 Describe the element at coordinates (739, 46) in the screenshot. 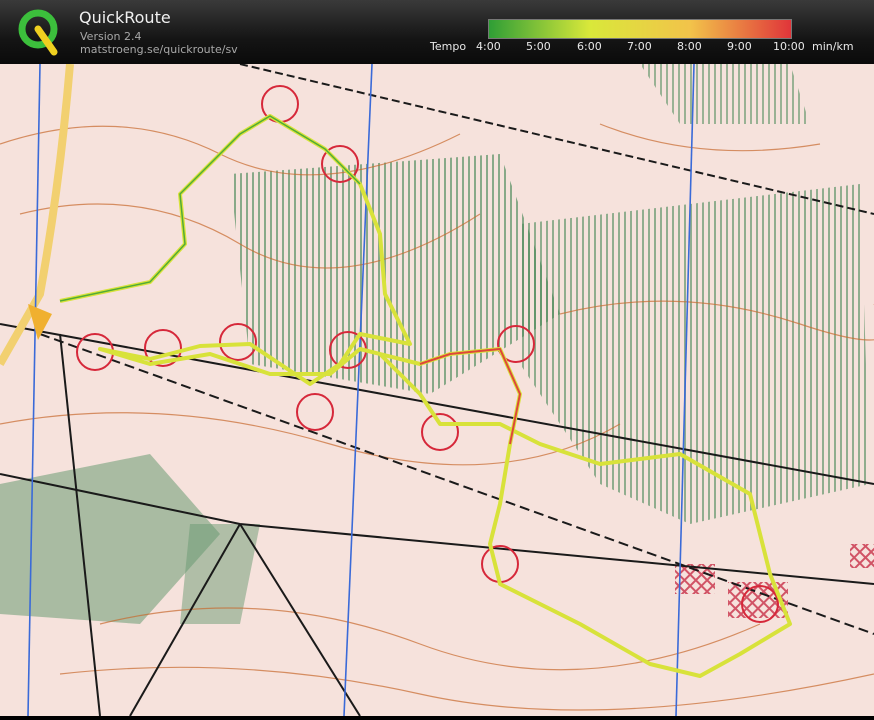

I see `tempo-tick: 9:00` at that location.